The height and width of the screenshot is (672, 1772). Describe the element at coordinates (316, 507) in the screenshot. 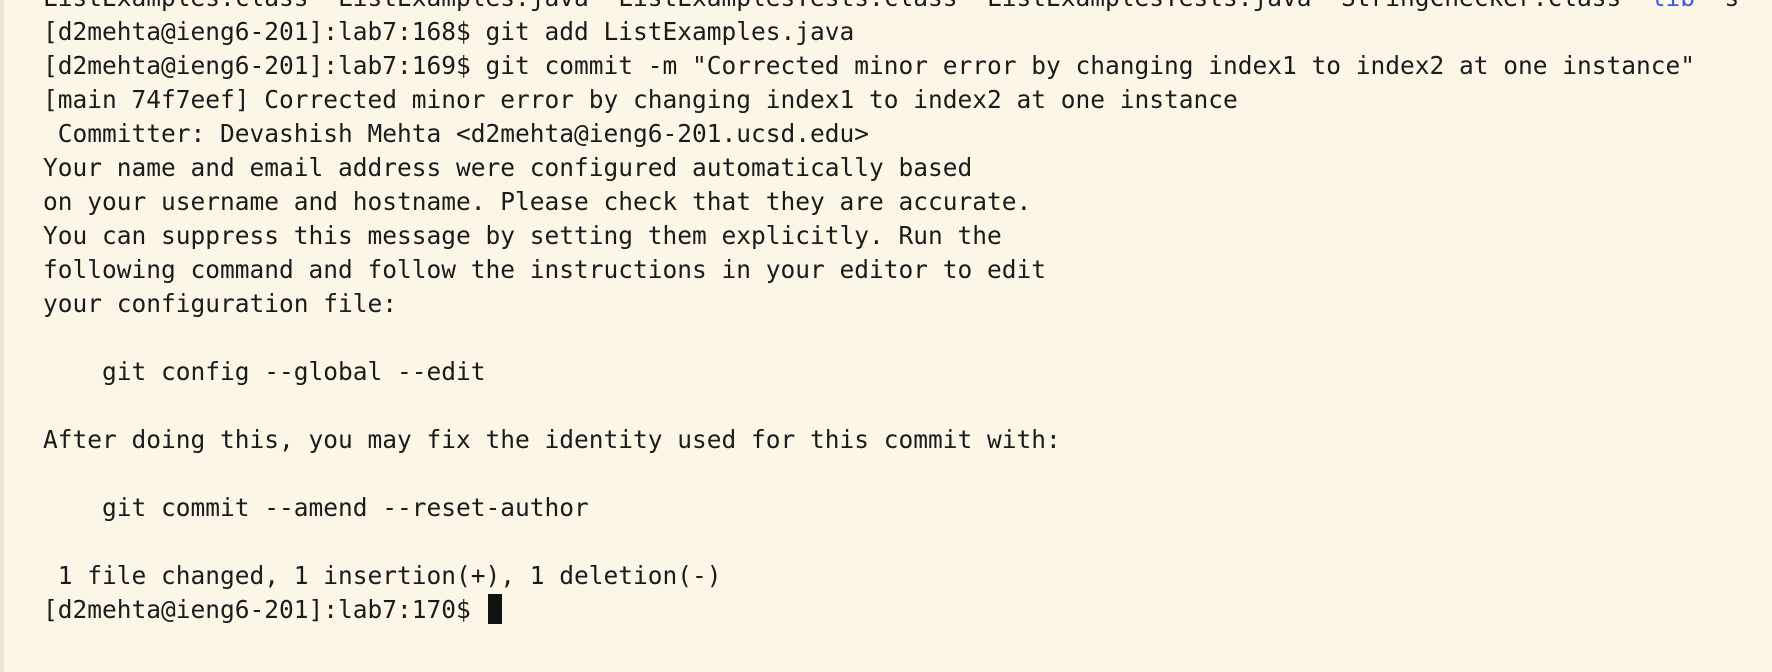

I see `terminal-line: git commit --amend --reset-author` at that location.